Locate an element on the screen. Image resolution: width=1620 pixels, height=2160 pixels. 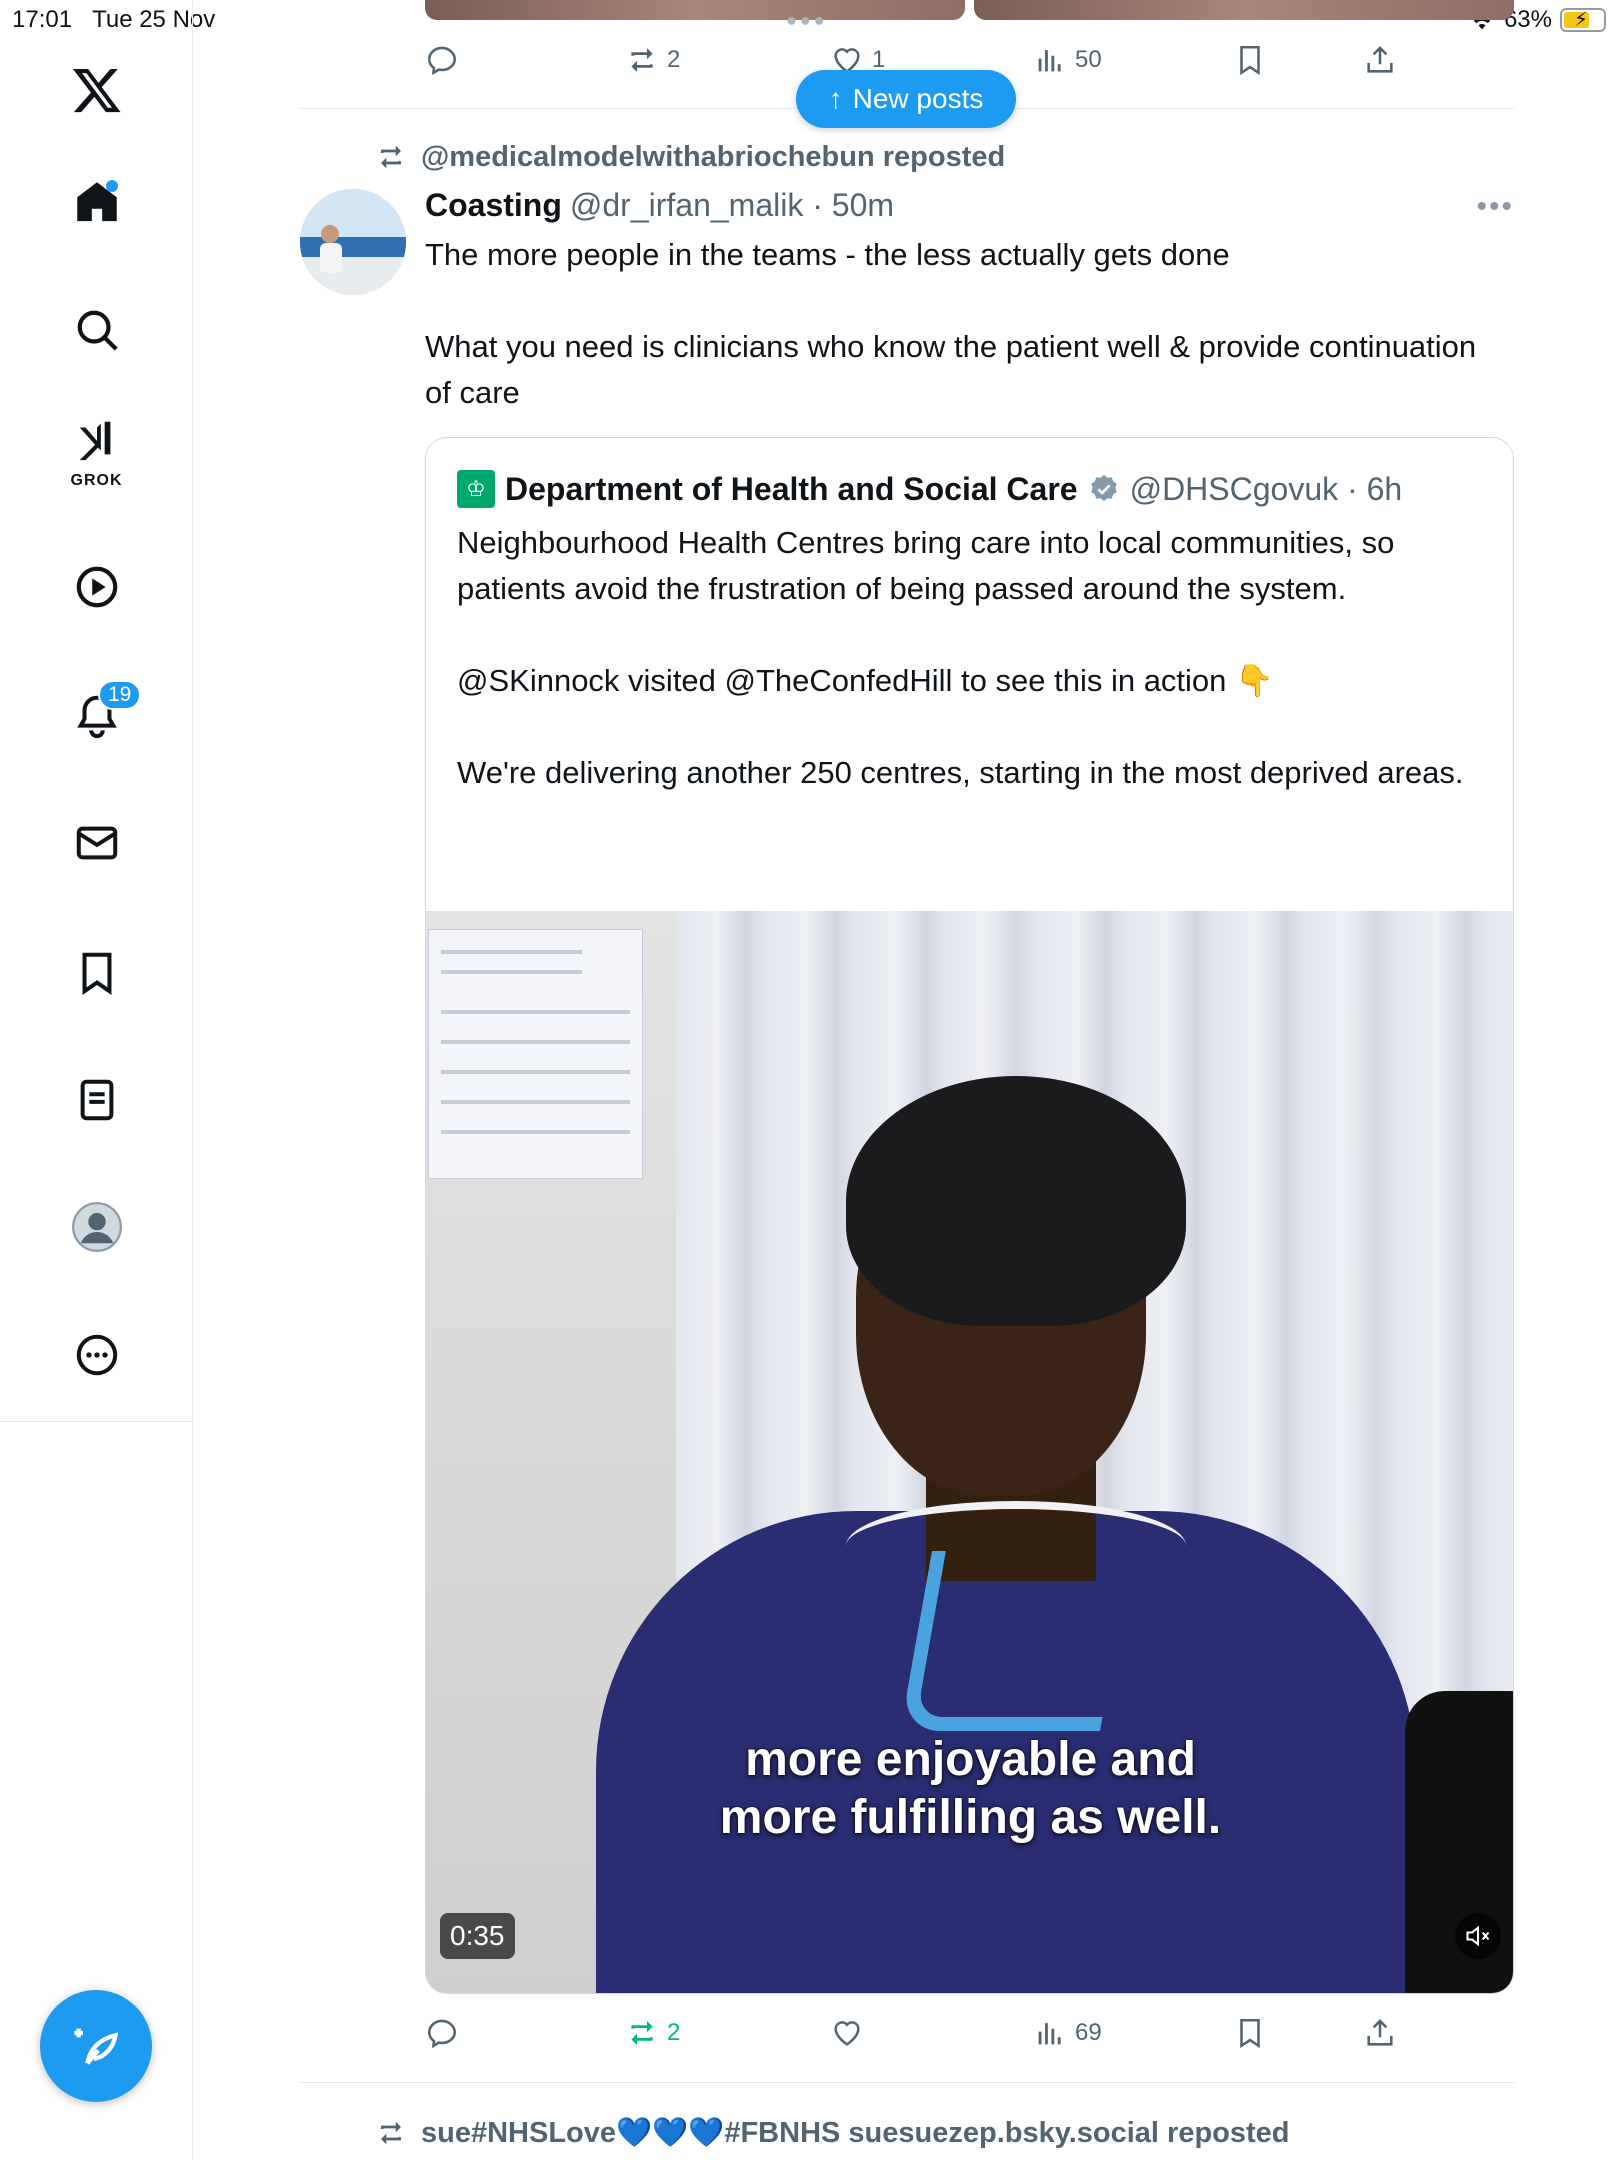
sidebar-item-more is located at coordinates (96, 1355).